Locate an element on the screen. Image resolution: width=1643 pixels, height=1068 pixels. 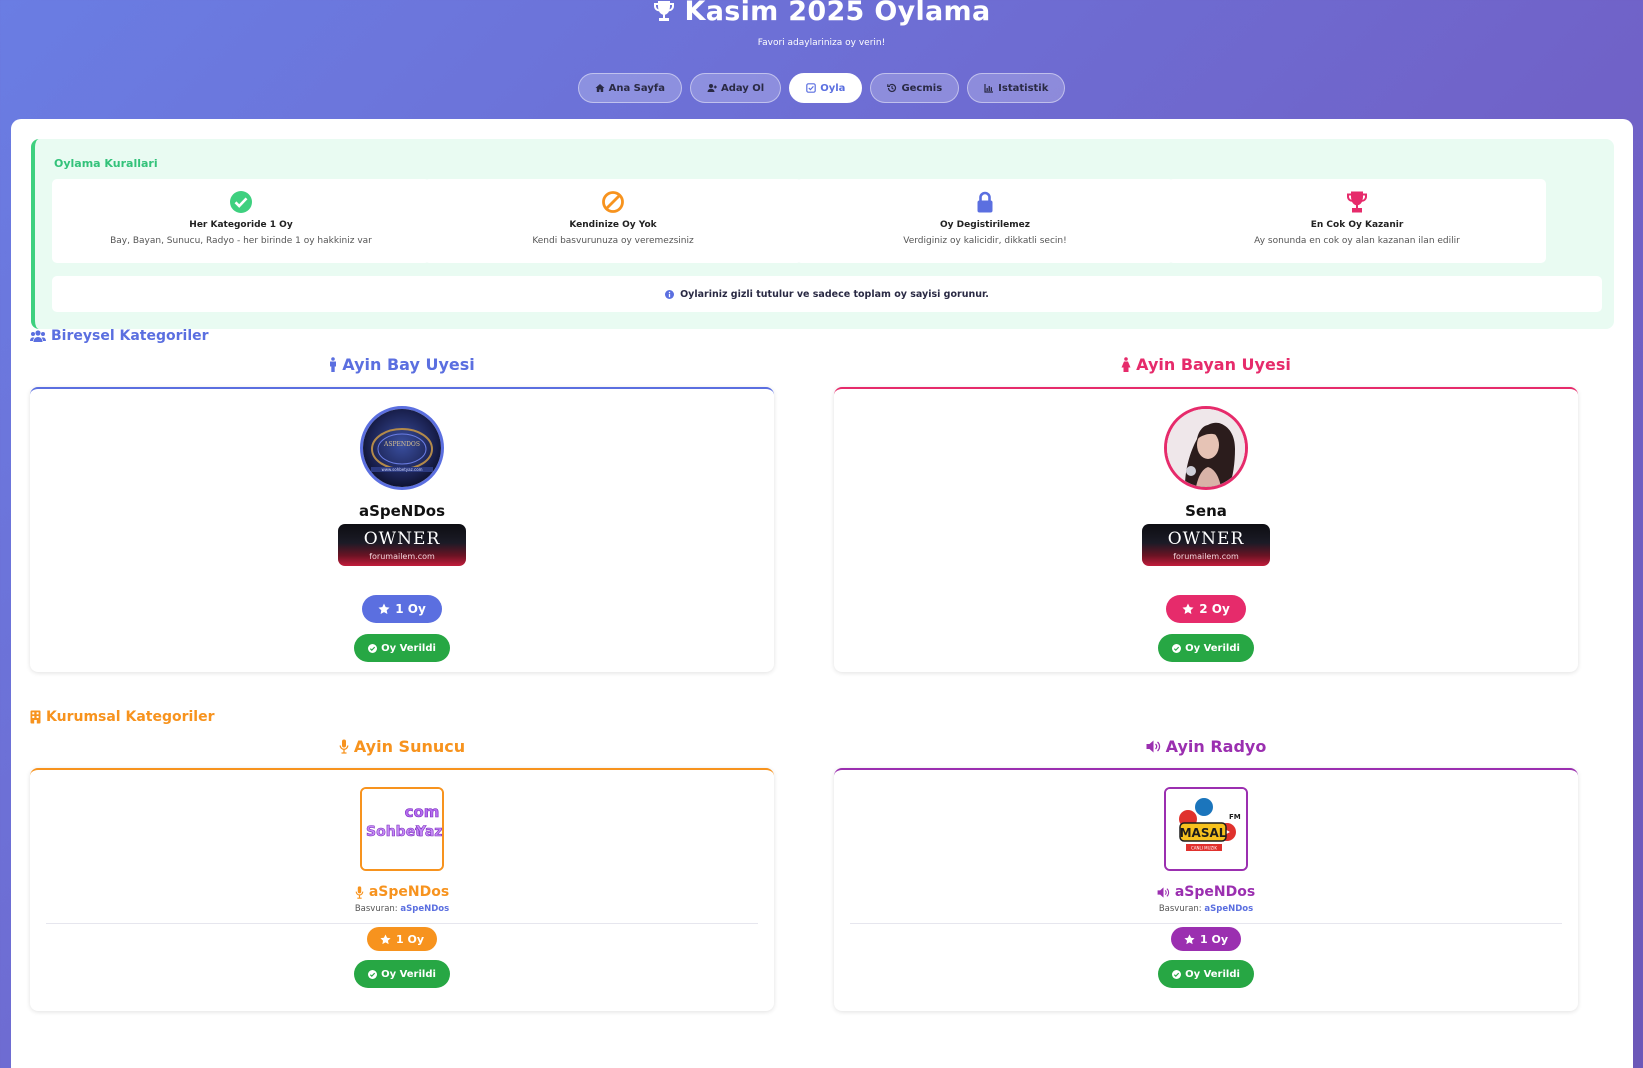
category-title-label: Ayin Bayan Uyesi is located at coordinates (1213, 364).